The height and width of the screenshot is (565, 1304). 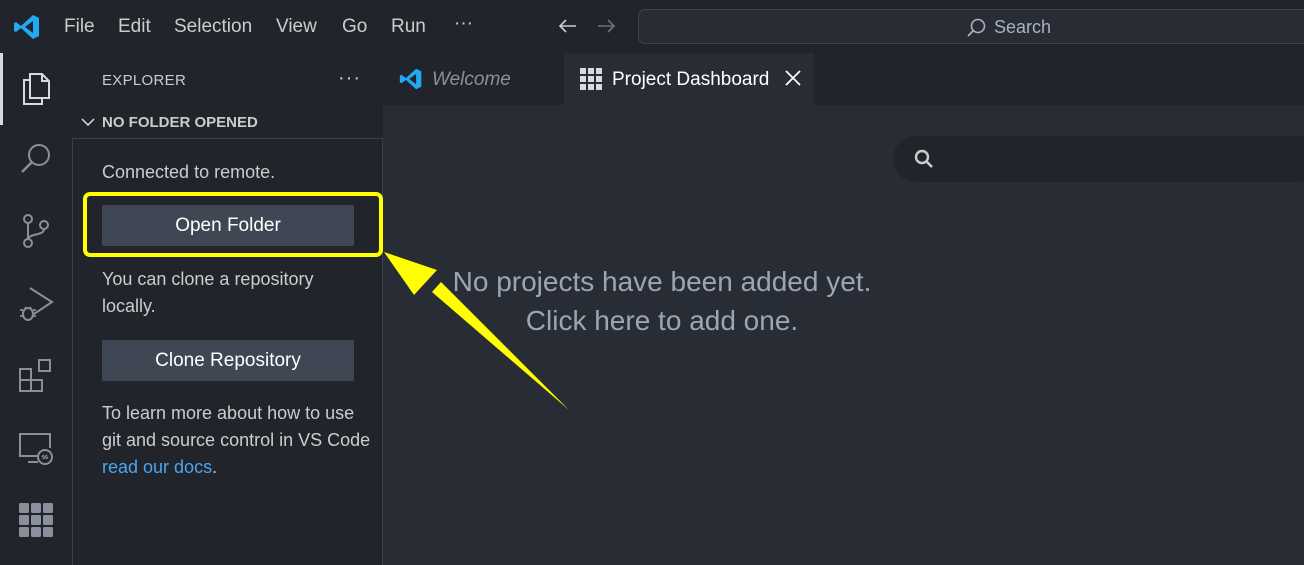 I want to click on menu-edit: Edit, so click(x=134, y=27).